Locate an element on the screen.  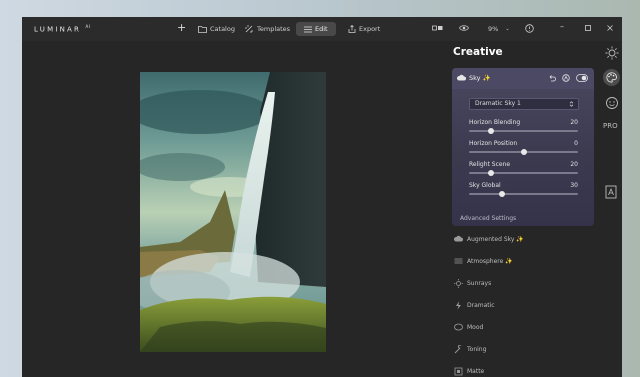
sunrays-icon is located at coordinates (458, 283).